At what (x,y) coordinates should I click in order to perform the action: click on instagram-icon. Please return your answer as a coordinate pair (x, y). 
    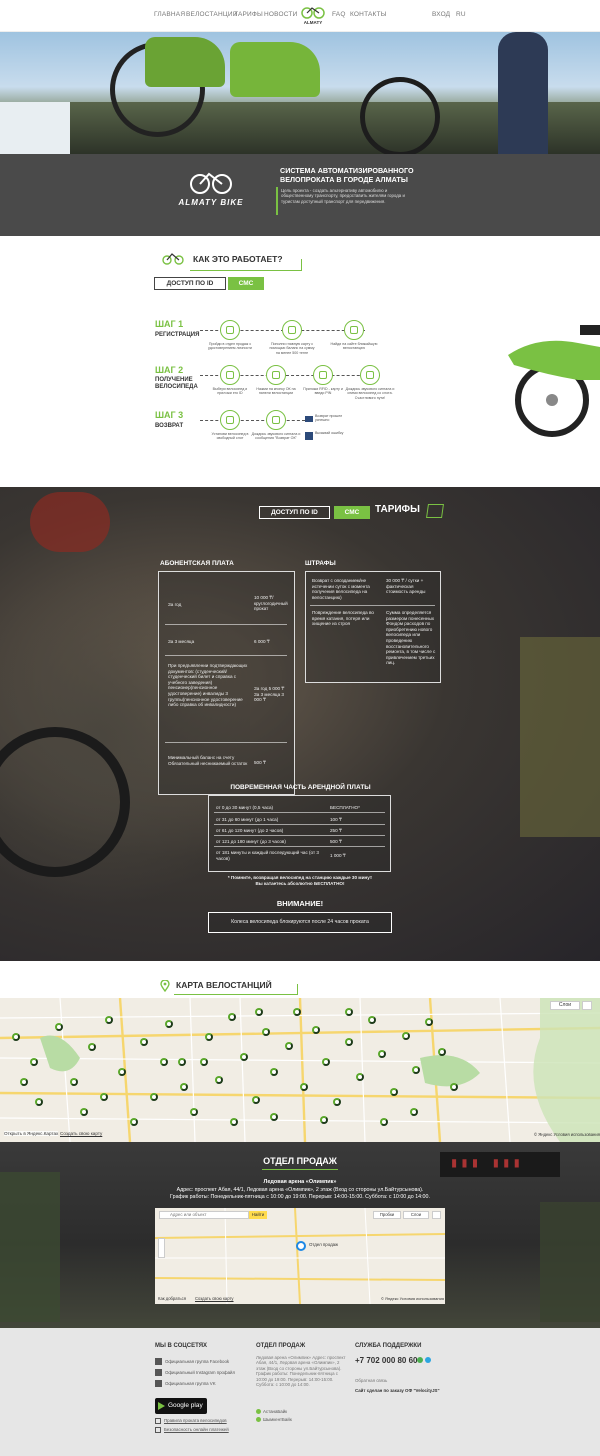
    Looking at the image, I should click on (158, 1372).